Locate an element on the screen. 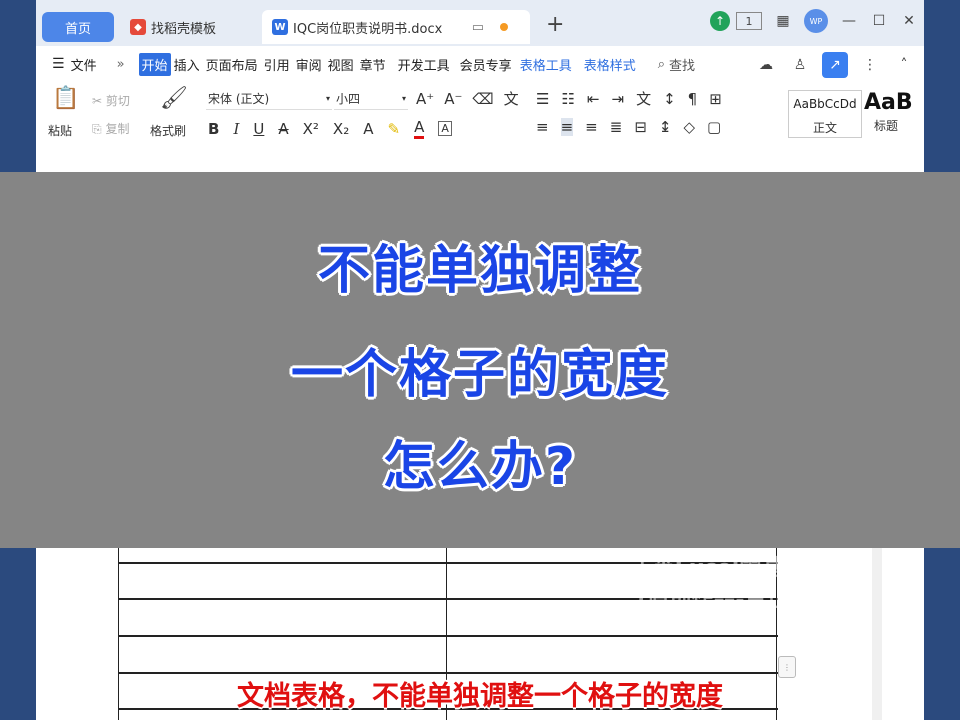 This screenshot has width=960, height=720. grow-font-icon: A⁺ is located at coordinates (425, 99).